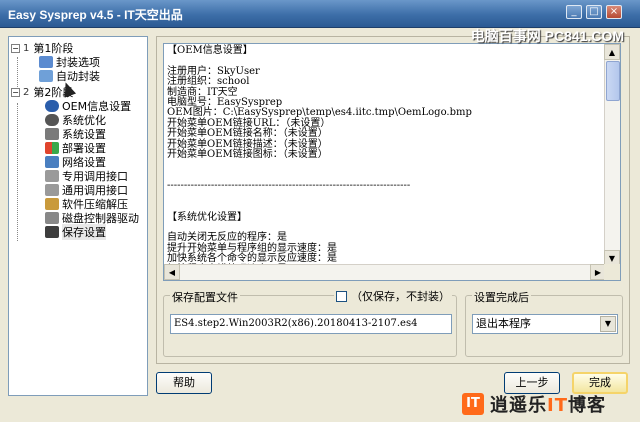  Describe the element at coordinates (473, 404) in the screenshot. I see `logo-mark: IT` at that location.